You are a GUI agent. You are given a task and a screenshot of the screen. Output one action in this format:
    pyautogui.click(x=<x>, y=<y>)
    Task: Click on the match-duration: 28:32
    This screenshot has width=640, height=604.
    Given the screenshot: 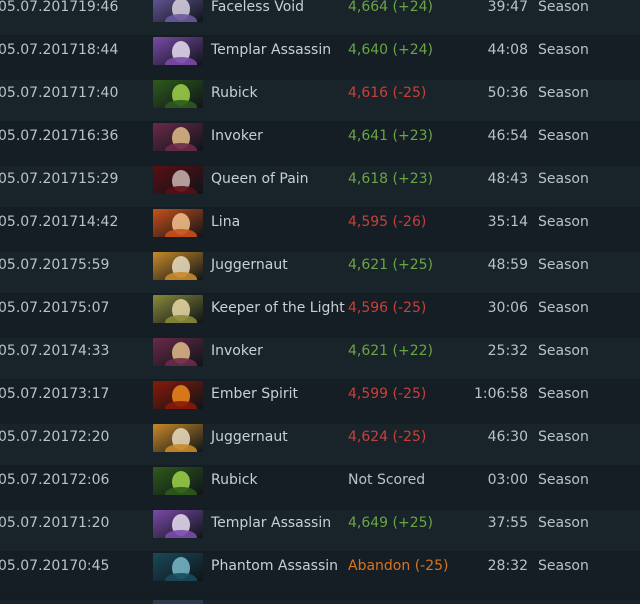 What is the action you would take?
    pyautogui.click(x=507, y=566)
    